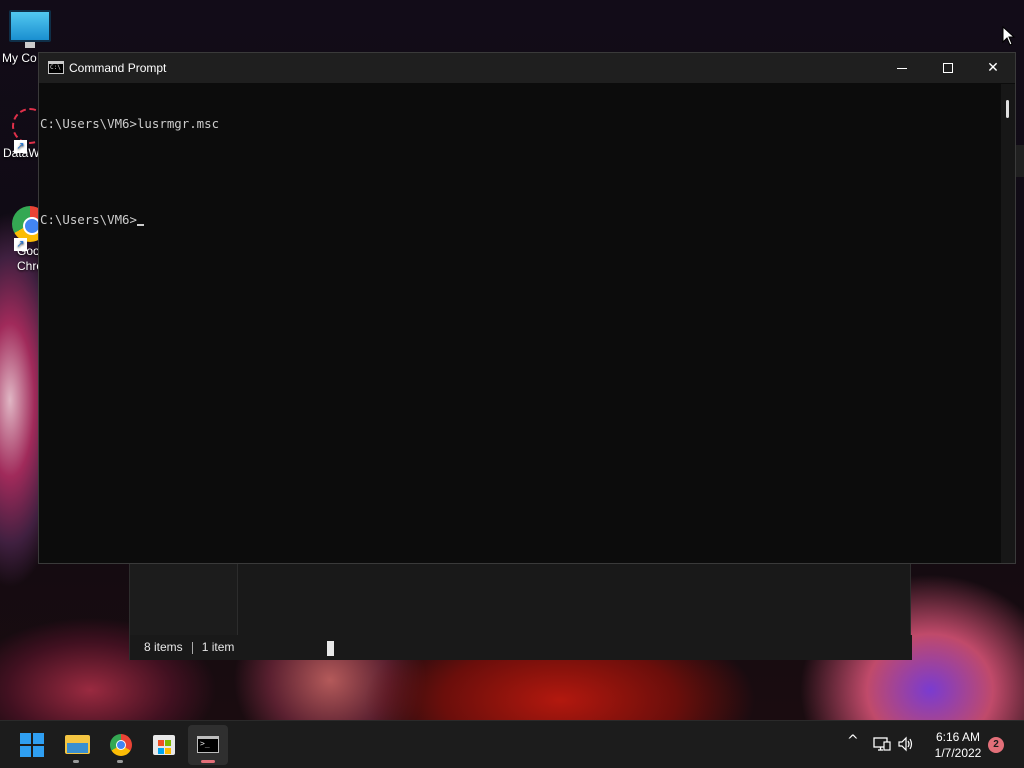 Image resolution: width=1024 pixels, height=768 pixels. Describe the element at coordinates (527, 68) in the screenshot. I see `cmd-titlebar: C:\ Command Prompt ✕` at that location.